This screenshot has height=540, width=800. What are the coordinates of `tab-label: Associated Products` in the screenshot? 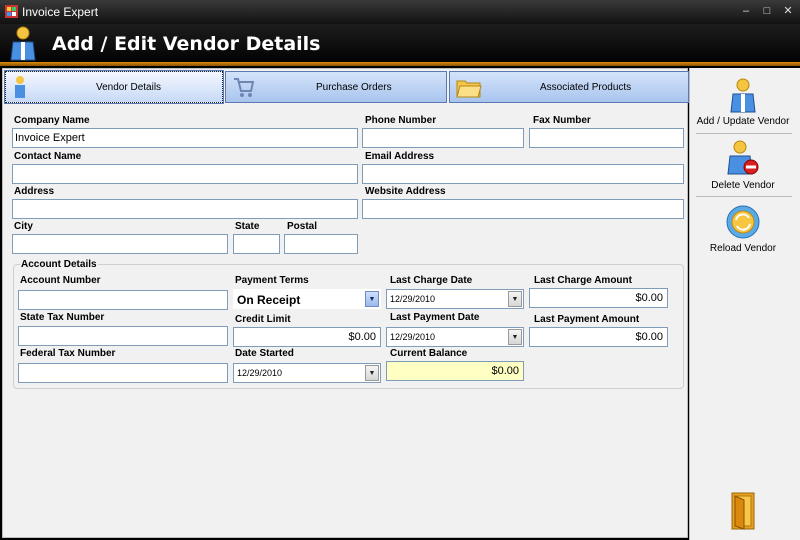 It's located at (586, 87).